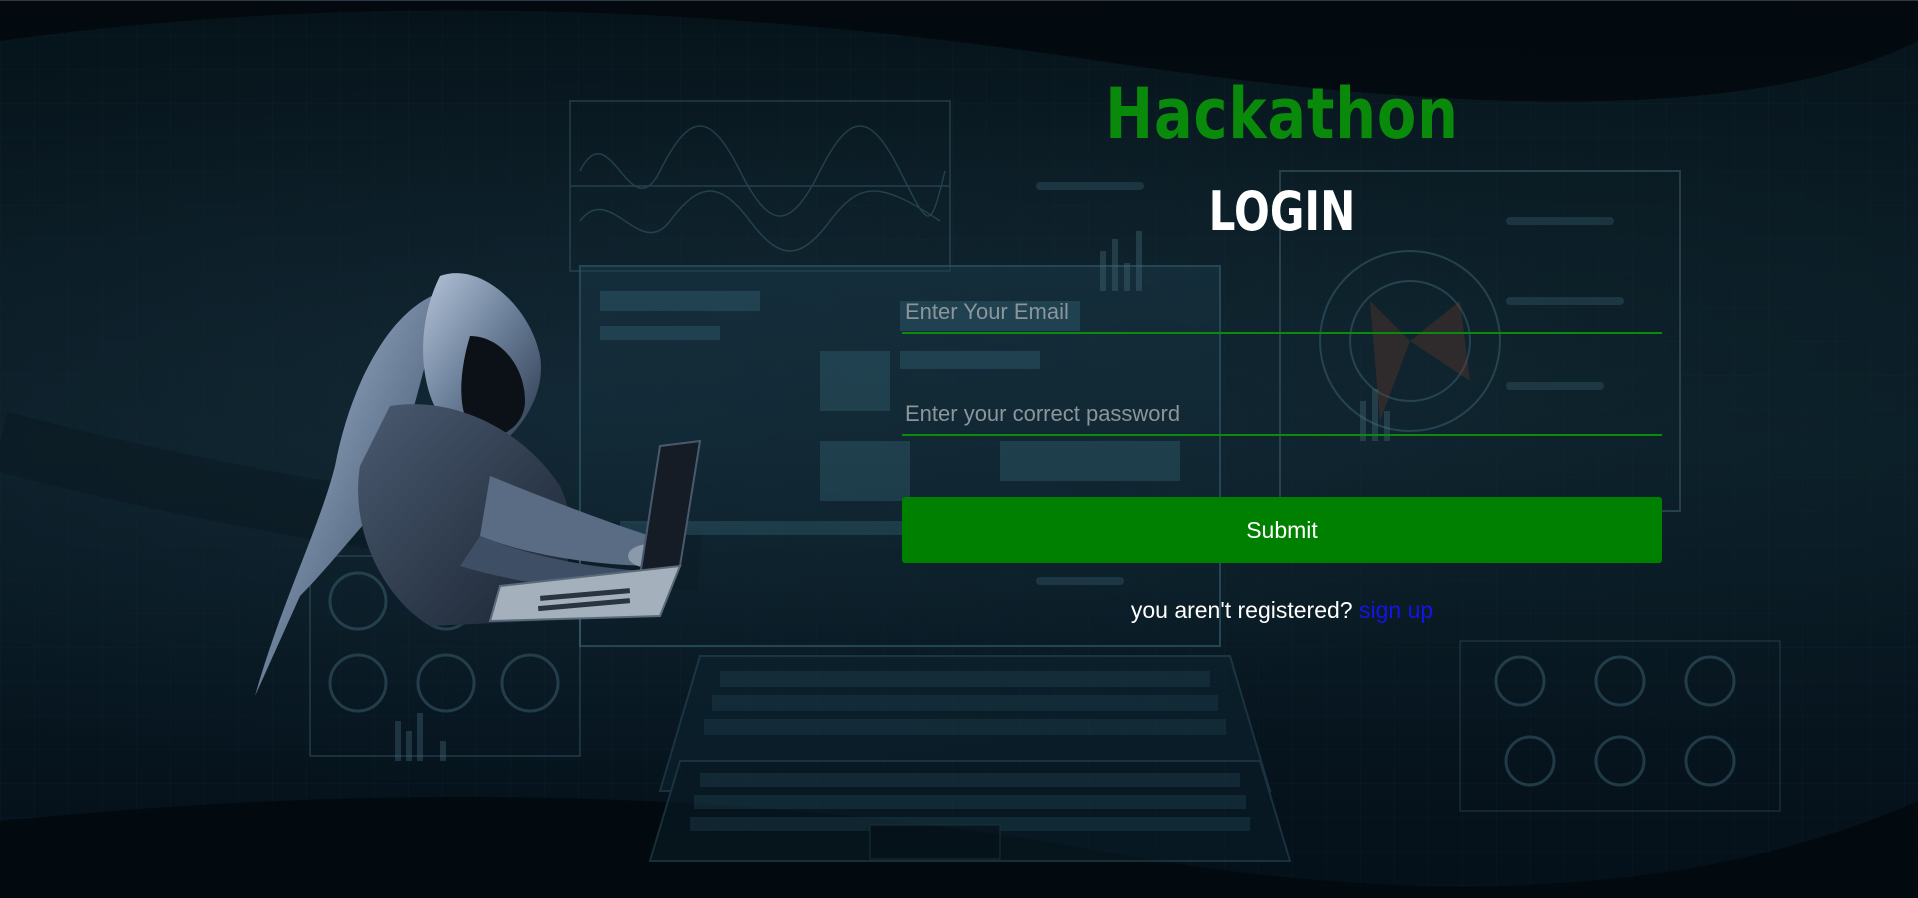 The image size is (1918, 898). Describe the element at coordinates (478, 484) in the screenshot. I see `hooded-hacker-laptop-illustration` at that location.